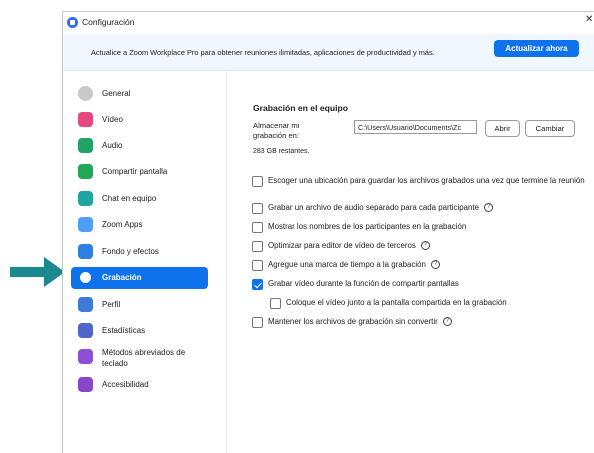 Image resolution: width=594 pixels, height=453 pixels. I want to click on sidebar-item-label: Vídeo, so click(112, 119).